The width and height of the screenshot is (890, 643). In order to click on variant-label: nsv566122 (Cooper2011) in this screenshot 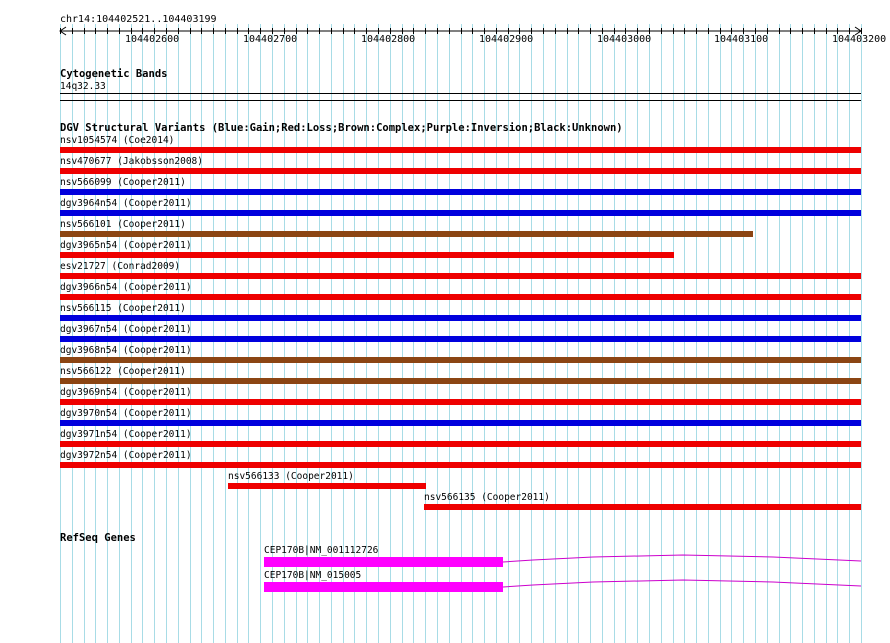, I will do `click(123, 372)`.